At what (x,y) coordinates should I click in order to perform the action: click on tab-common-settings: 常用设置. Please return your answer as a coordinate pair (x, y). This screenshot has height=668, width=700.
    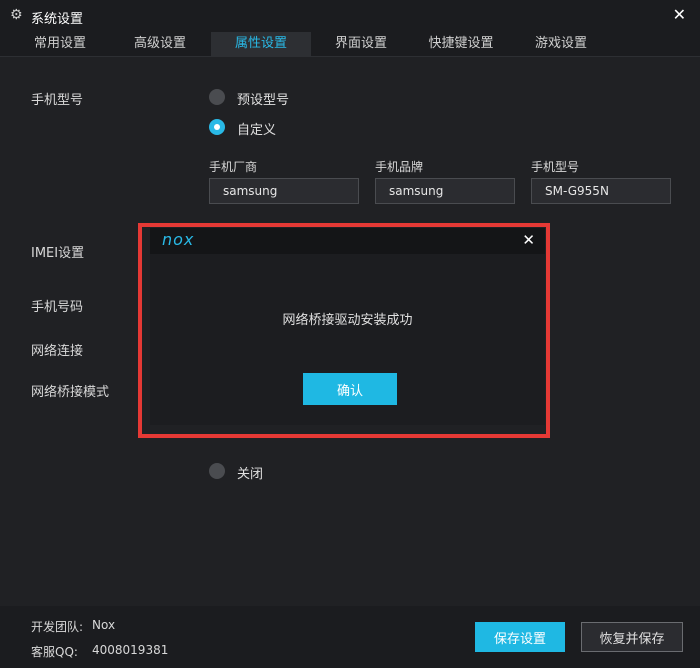
    Looking at the image, I should click on (60, 44).